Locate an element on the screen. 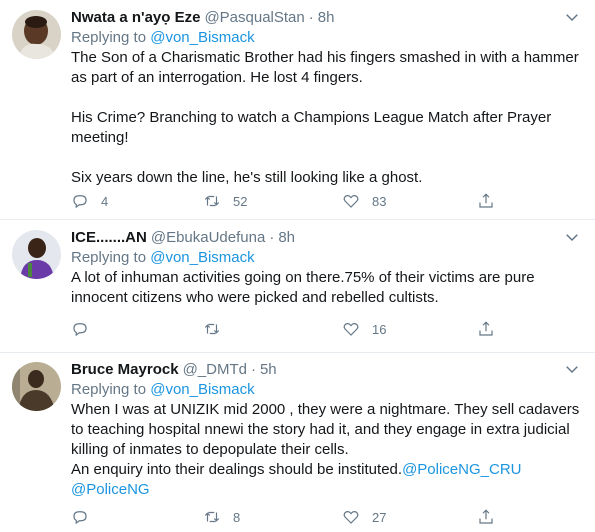 This screenshot has height=532, width=595. retweet-count: 52 is located at coordinates (240, 201).